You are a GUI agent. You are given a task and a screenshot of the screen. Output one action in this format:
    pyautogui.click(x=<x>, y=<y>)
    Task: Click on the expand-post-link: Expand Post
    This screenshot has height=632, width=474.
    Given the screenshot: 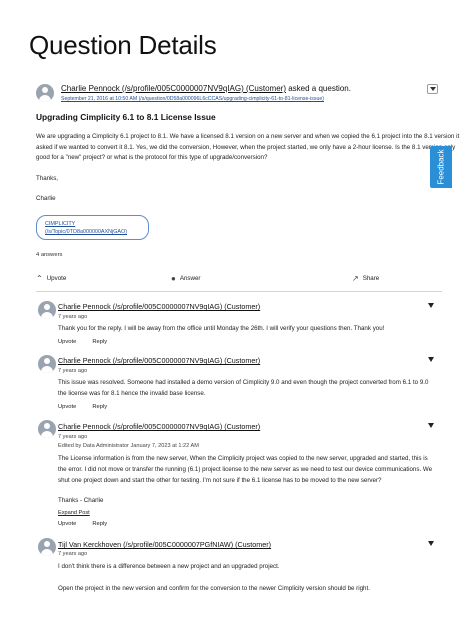 What is the action you would take?
    pyautogui.click(x=74, y=513)
    